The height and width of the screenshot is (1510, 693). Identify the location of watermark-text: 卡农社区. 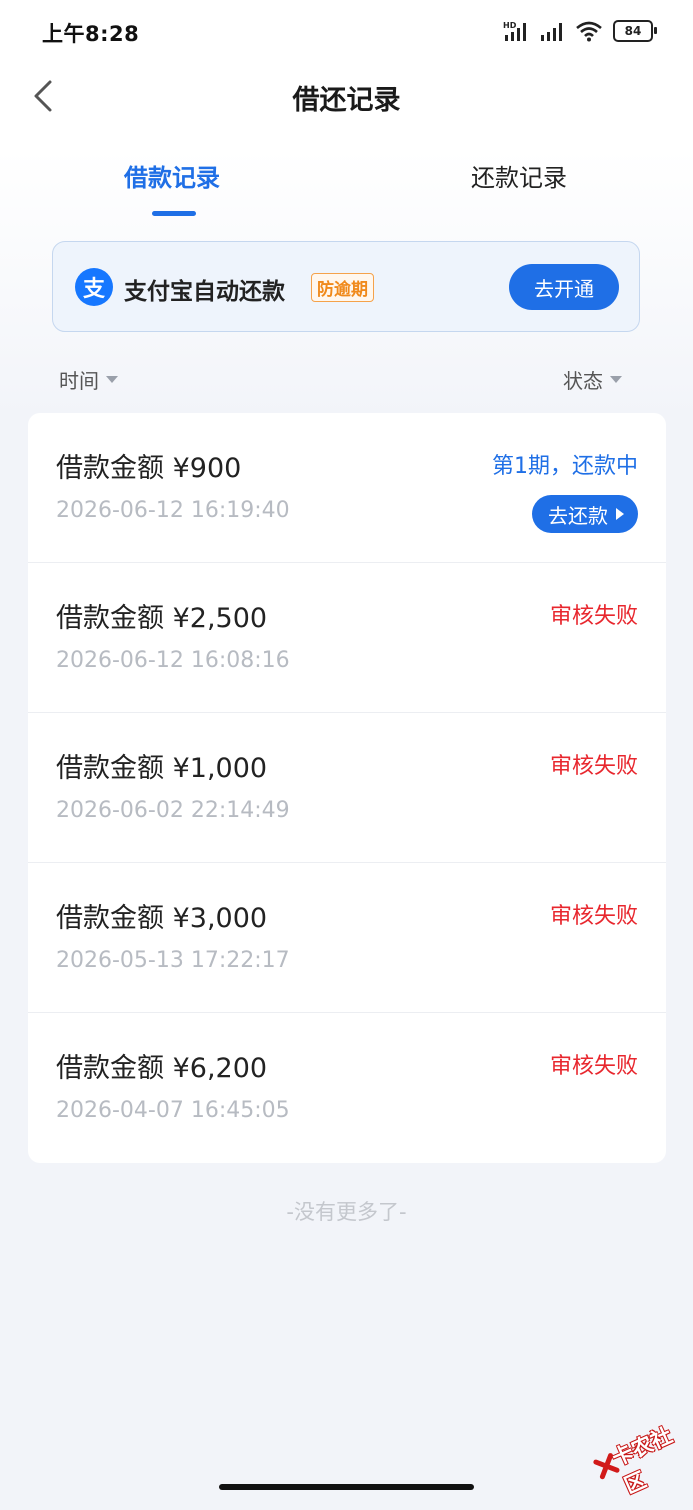
(642, 1461).